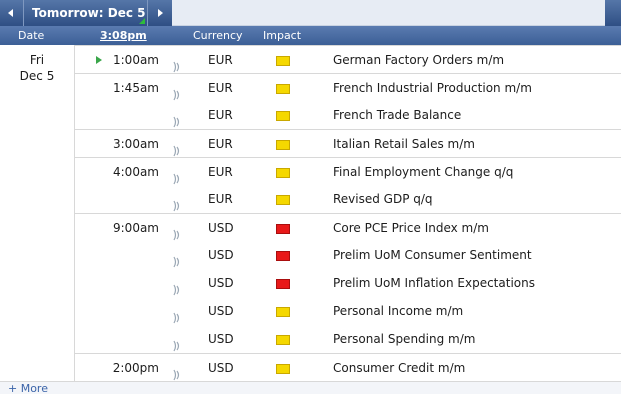  I want to click on event-title: Prelim UoM Inflation Expectations, so click(434, 283).